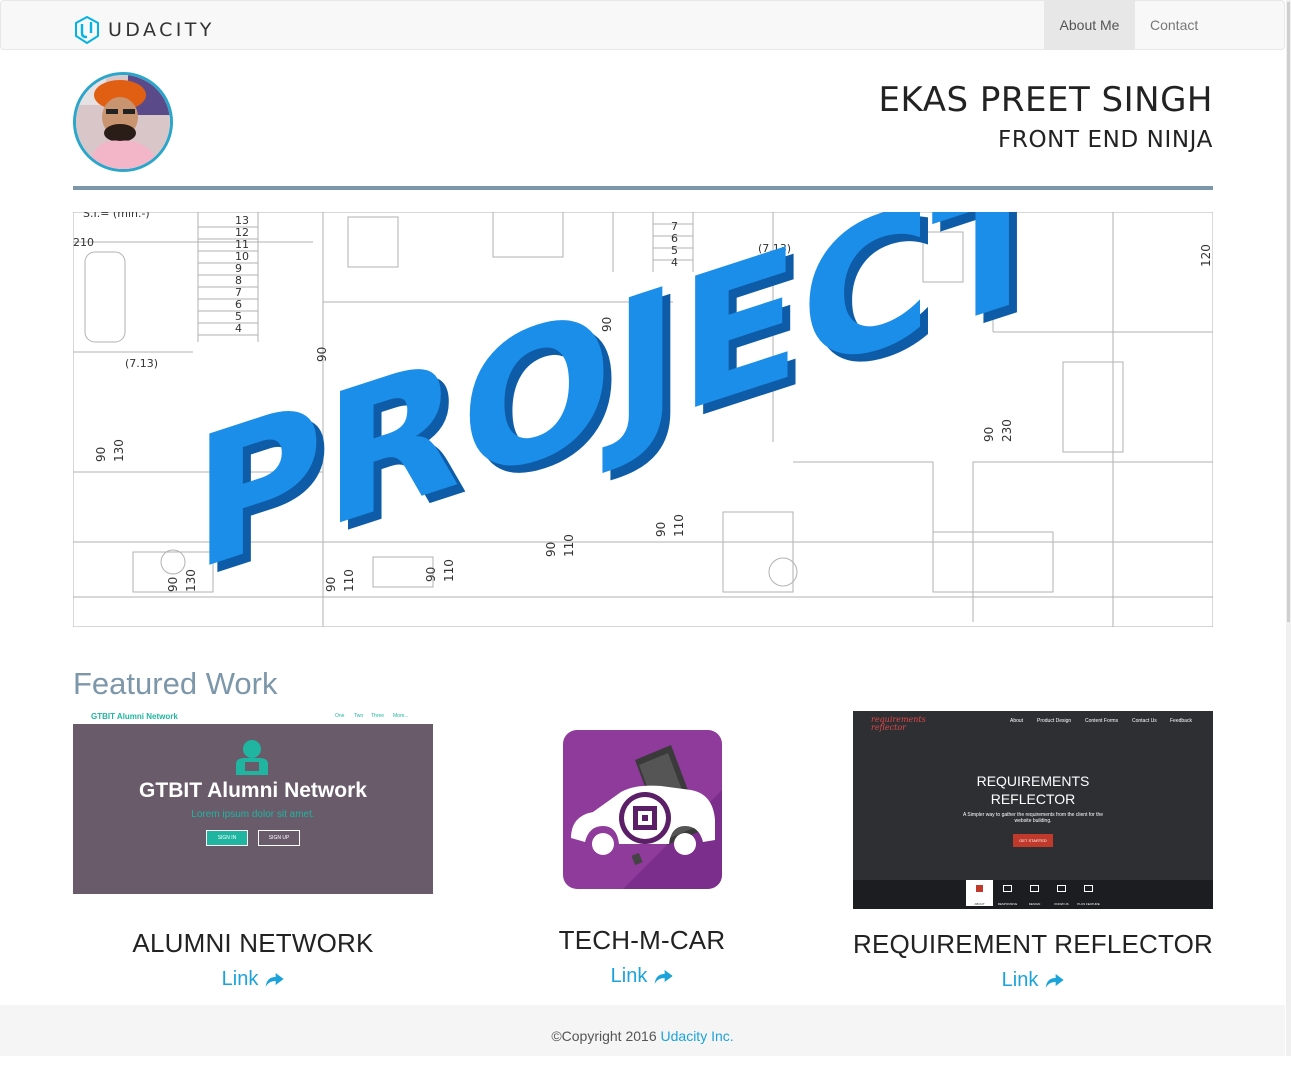 The width and height of the screenshot is (1291, 1067). Describe the element at coordinates (1045, 100) in the screenshot. I see `person-name: EKAS PREET SINGH` at that location.